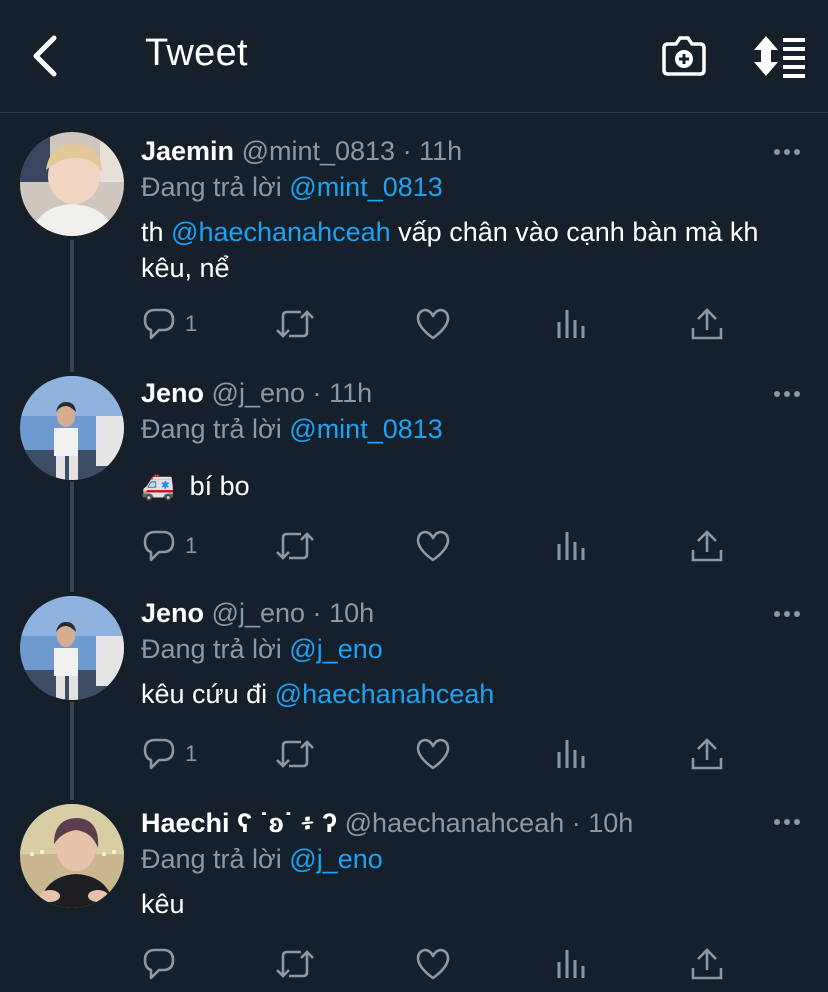  What do you see at coordinates (454, 823) in the screenshot?
I see `username: @haechanahceah` at bounding box center [454, 823].